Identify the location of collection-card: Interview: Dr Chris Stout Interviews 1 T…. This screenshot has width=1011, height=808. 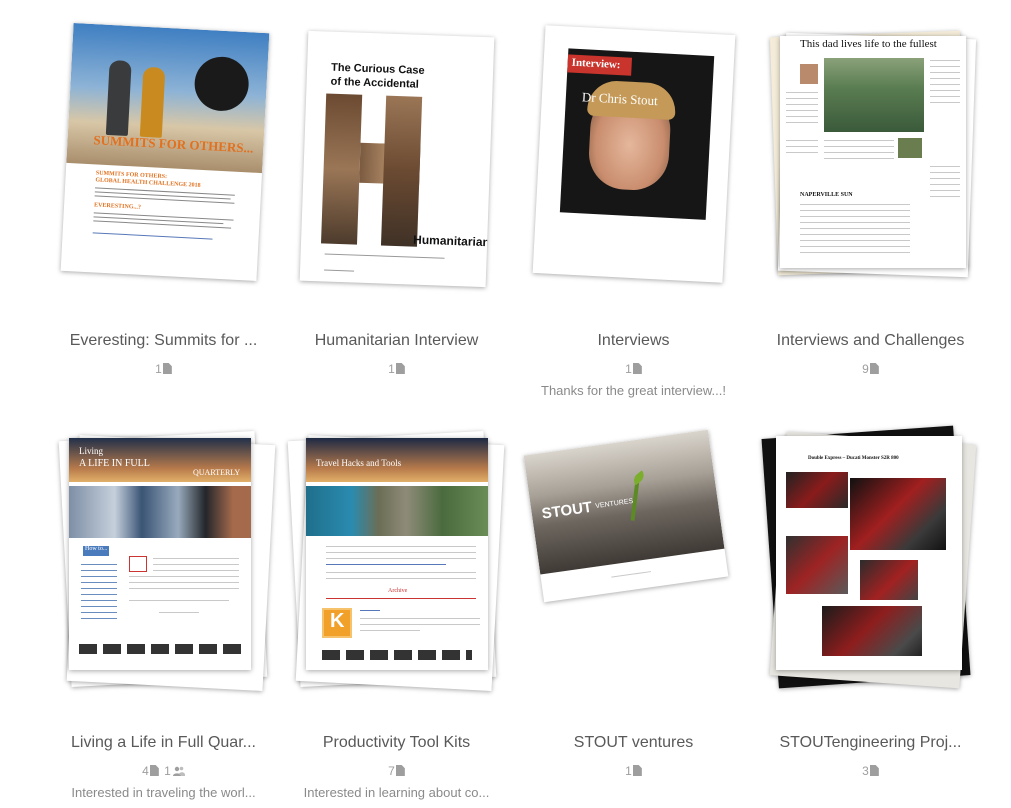
(633, 199).